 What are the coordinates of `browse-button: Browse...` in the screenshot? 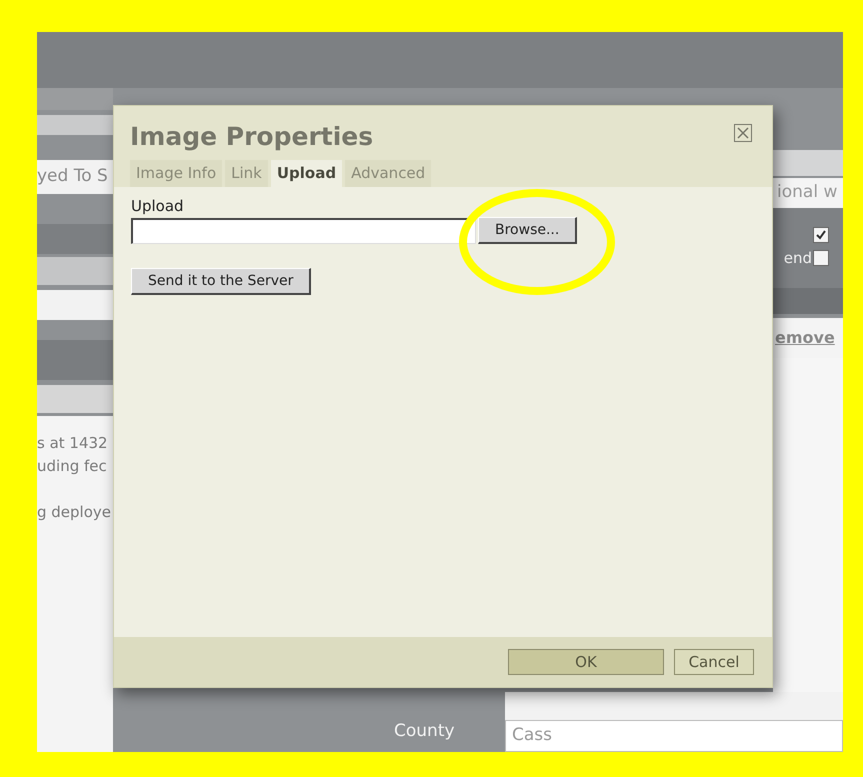 It's located at (528, 230).